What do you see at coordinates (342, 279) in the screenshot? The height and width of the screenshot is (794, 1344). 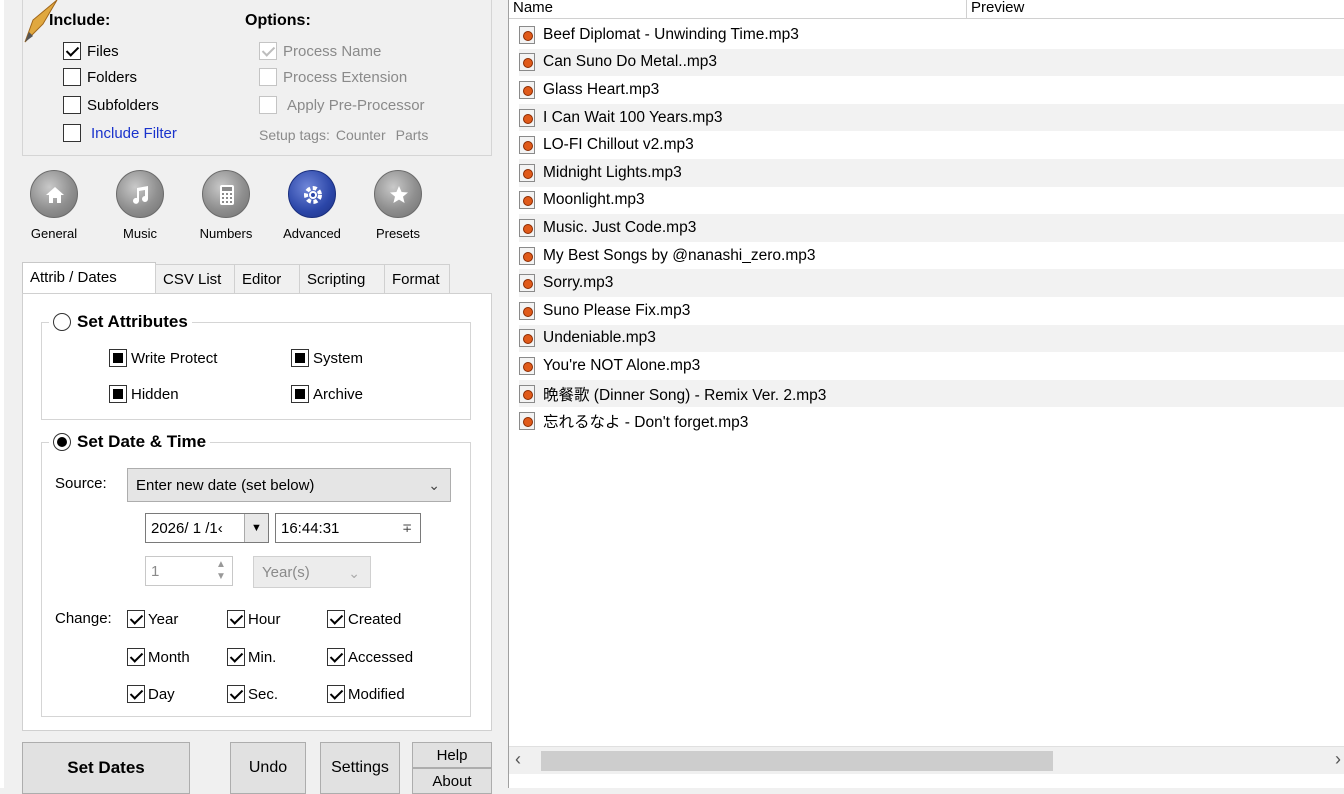 I see `tab-scripting: Scripting` at bounding box center [342, 279].